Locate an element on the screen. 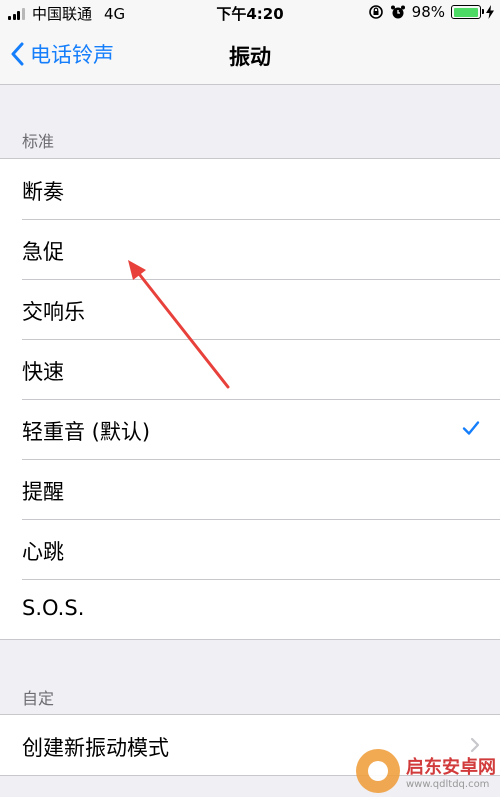  option-label: 轻重音 (默认) is located at coordinates (86, 432).